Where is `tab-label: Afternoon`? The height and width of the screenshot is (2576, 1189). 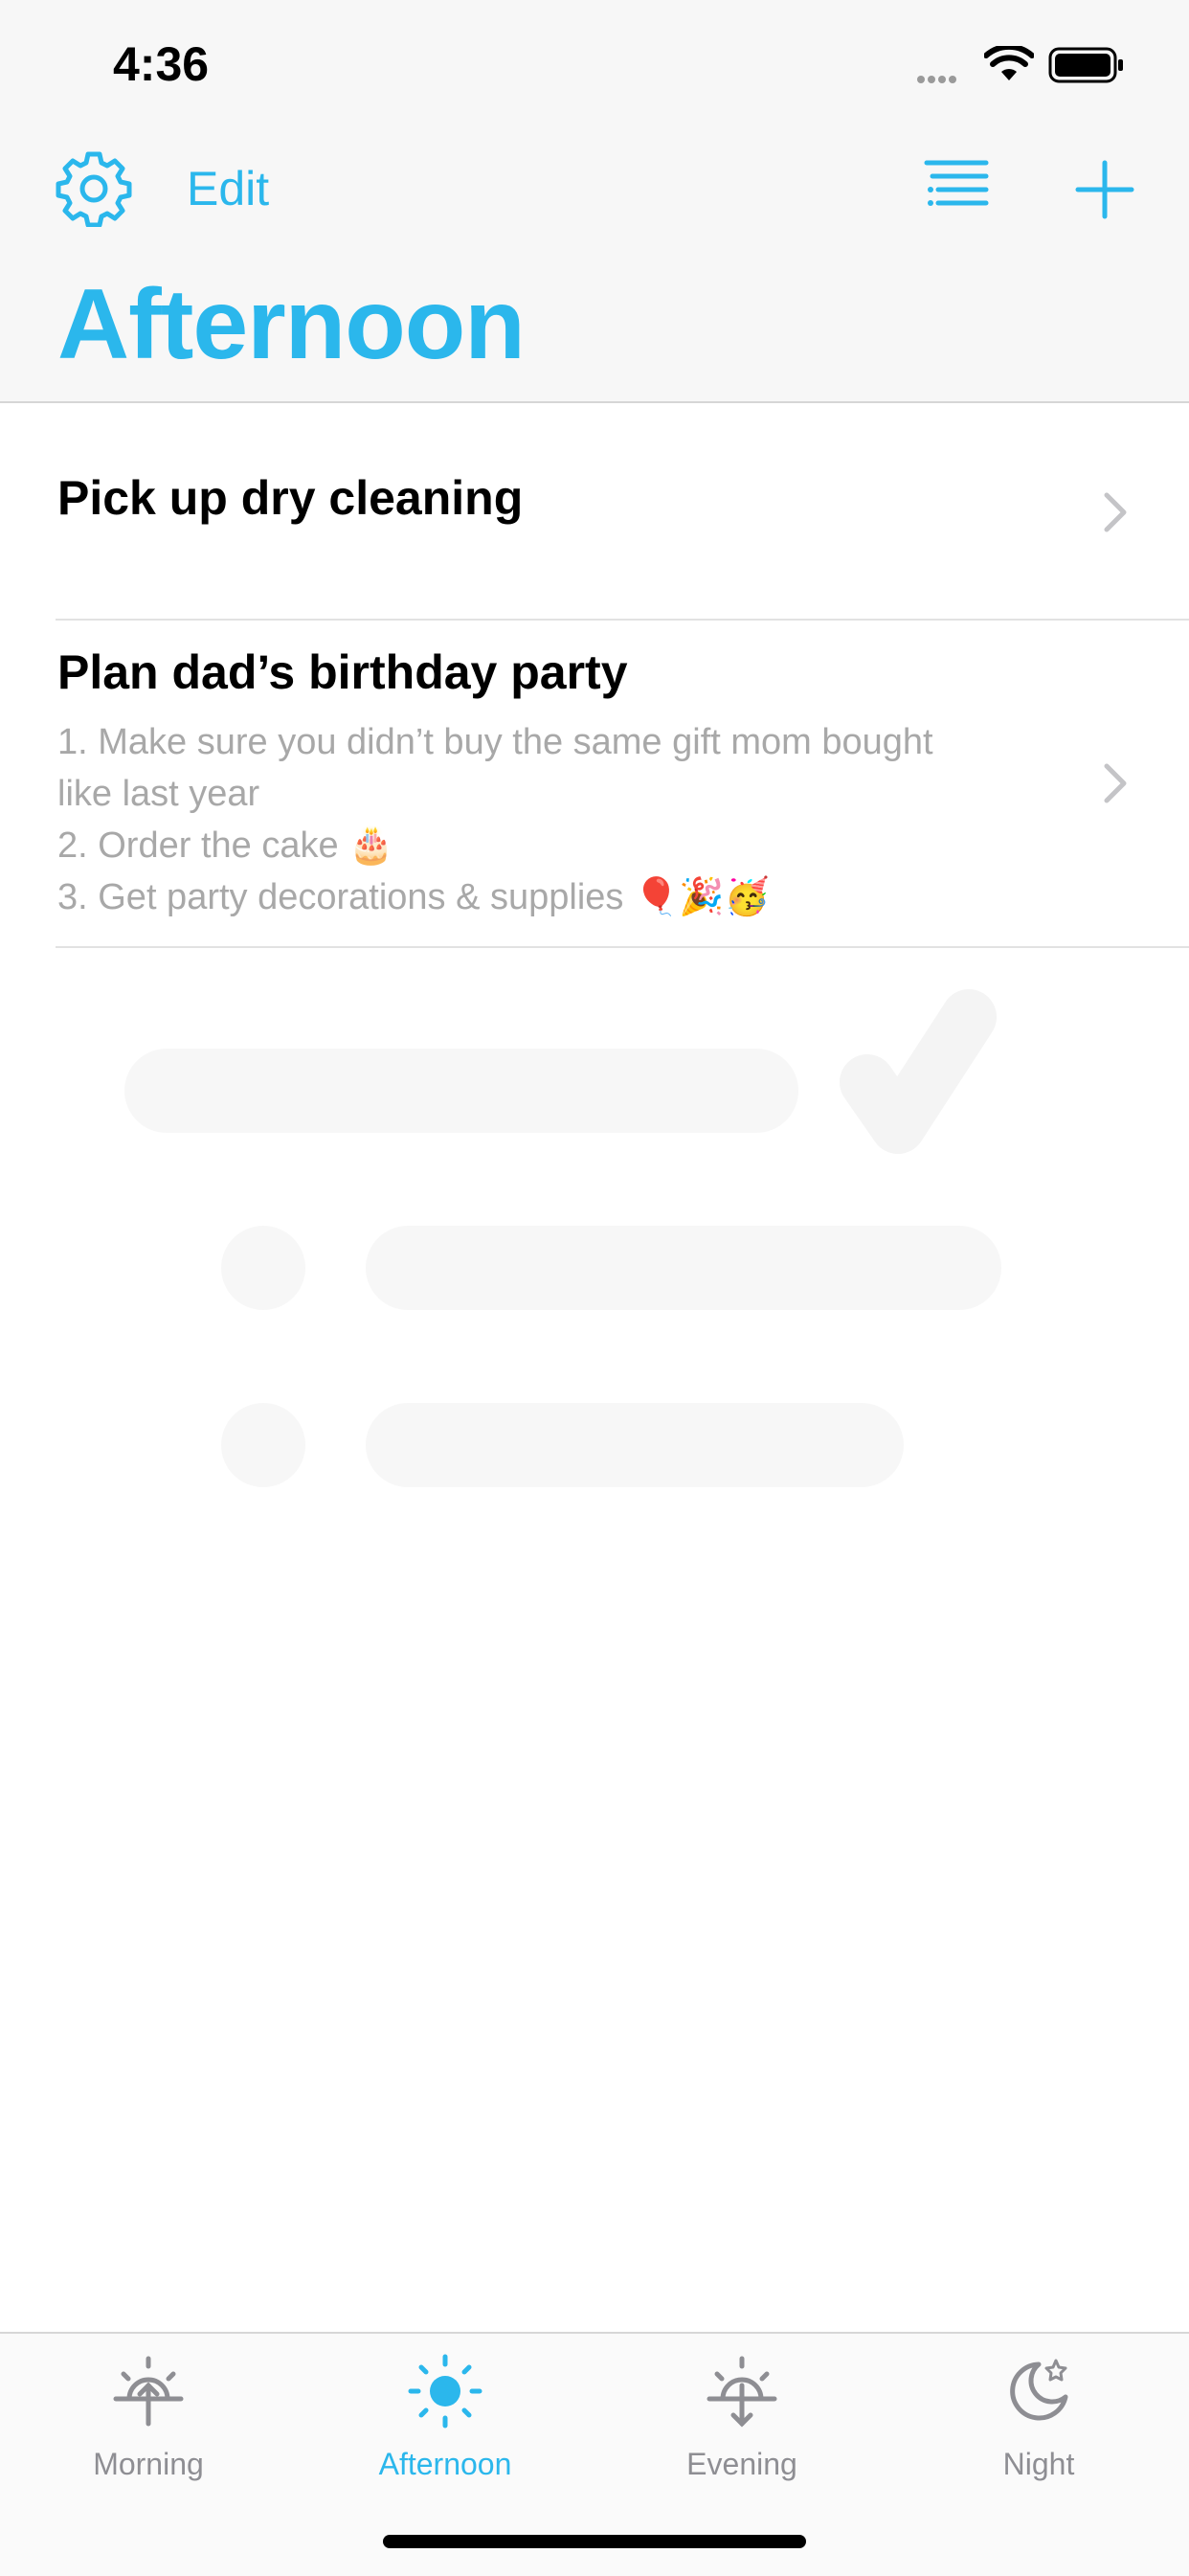 tab-label: Afternoon is located at coordinates (445, 2464).